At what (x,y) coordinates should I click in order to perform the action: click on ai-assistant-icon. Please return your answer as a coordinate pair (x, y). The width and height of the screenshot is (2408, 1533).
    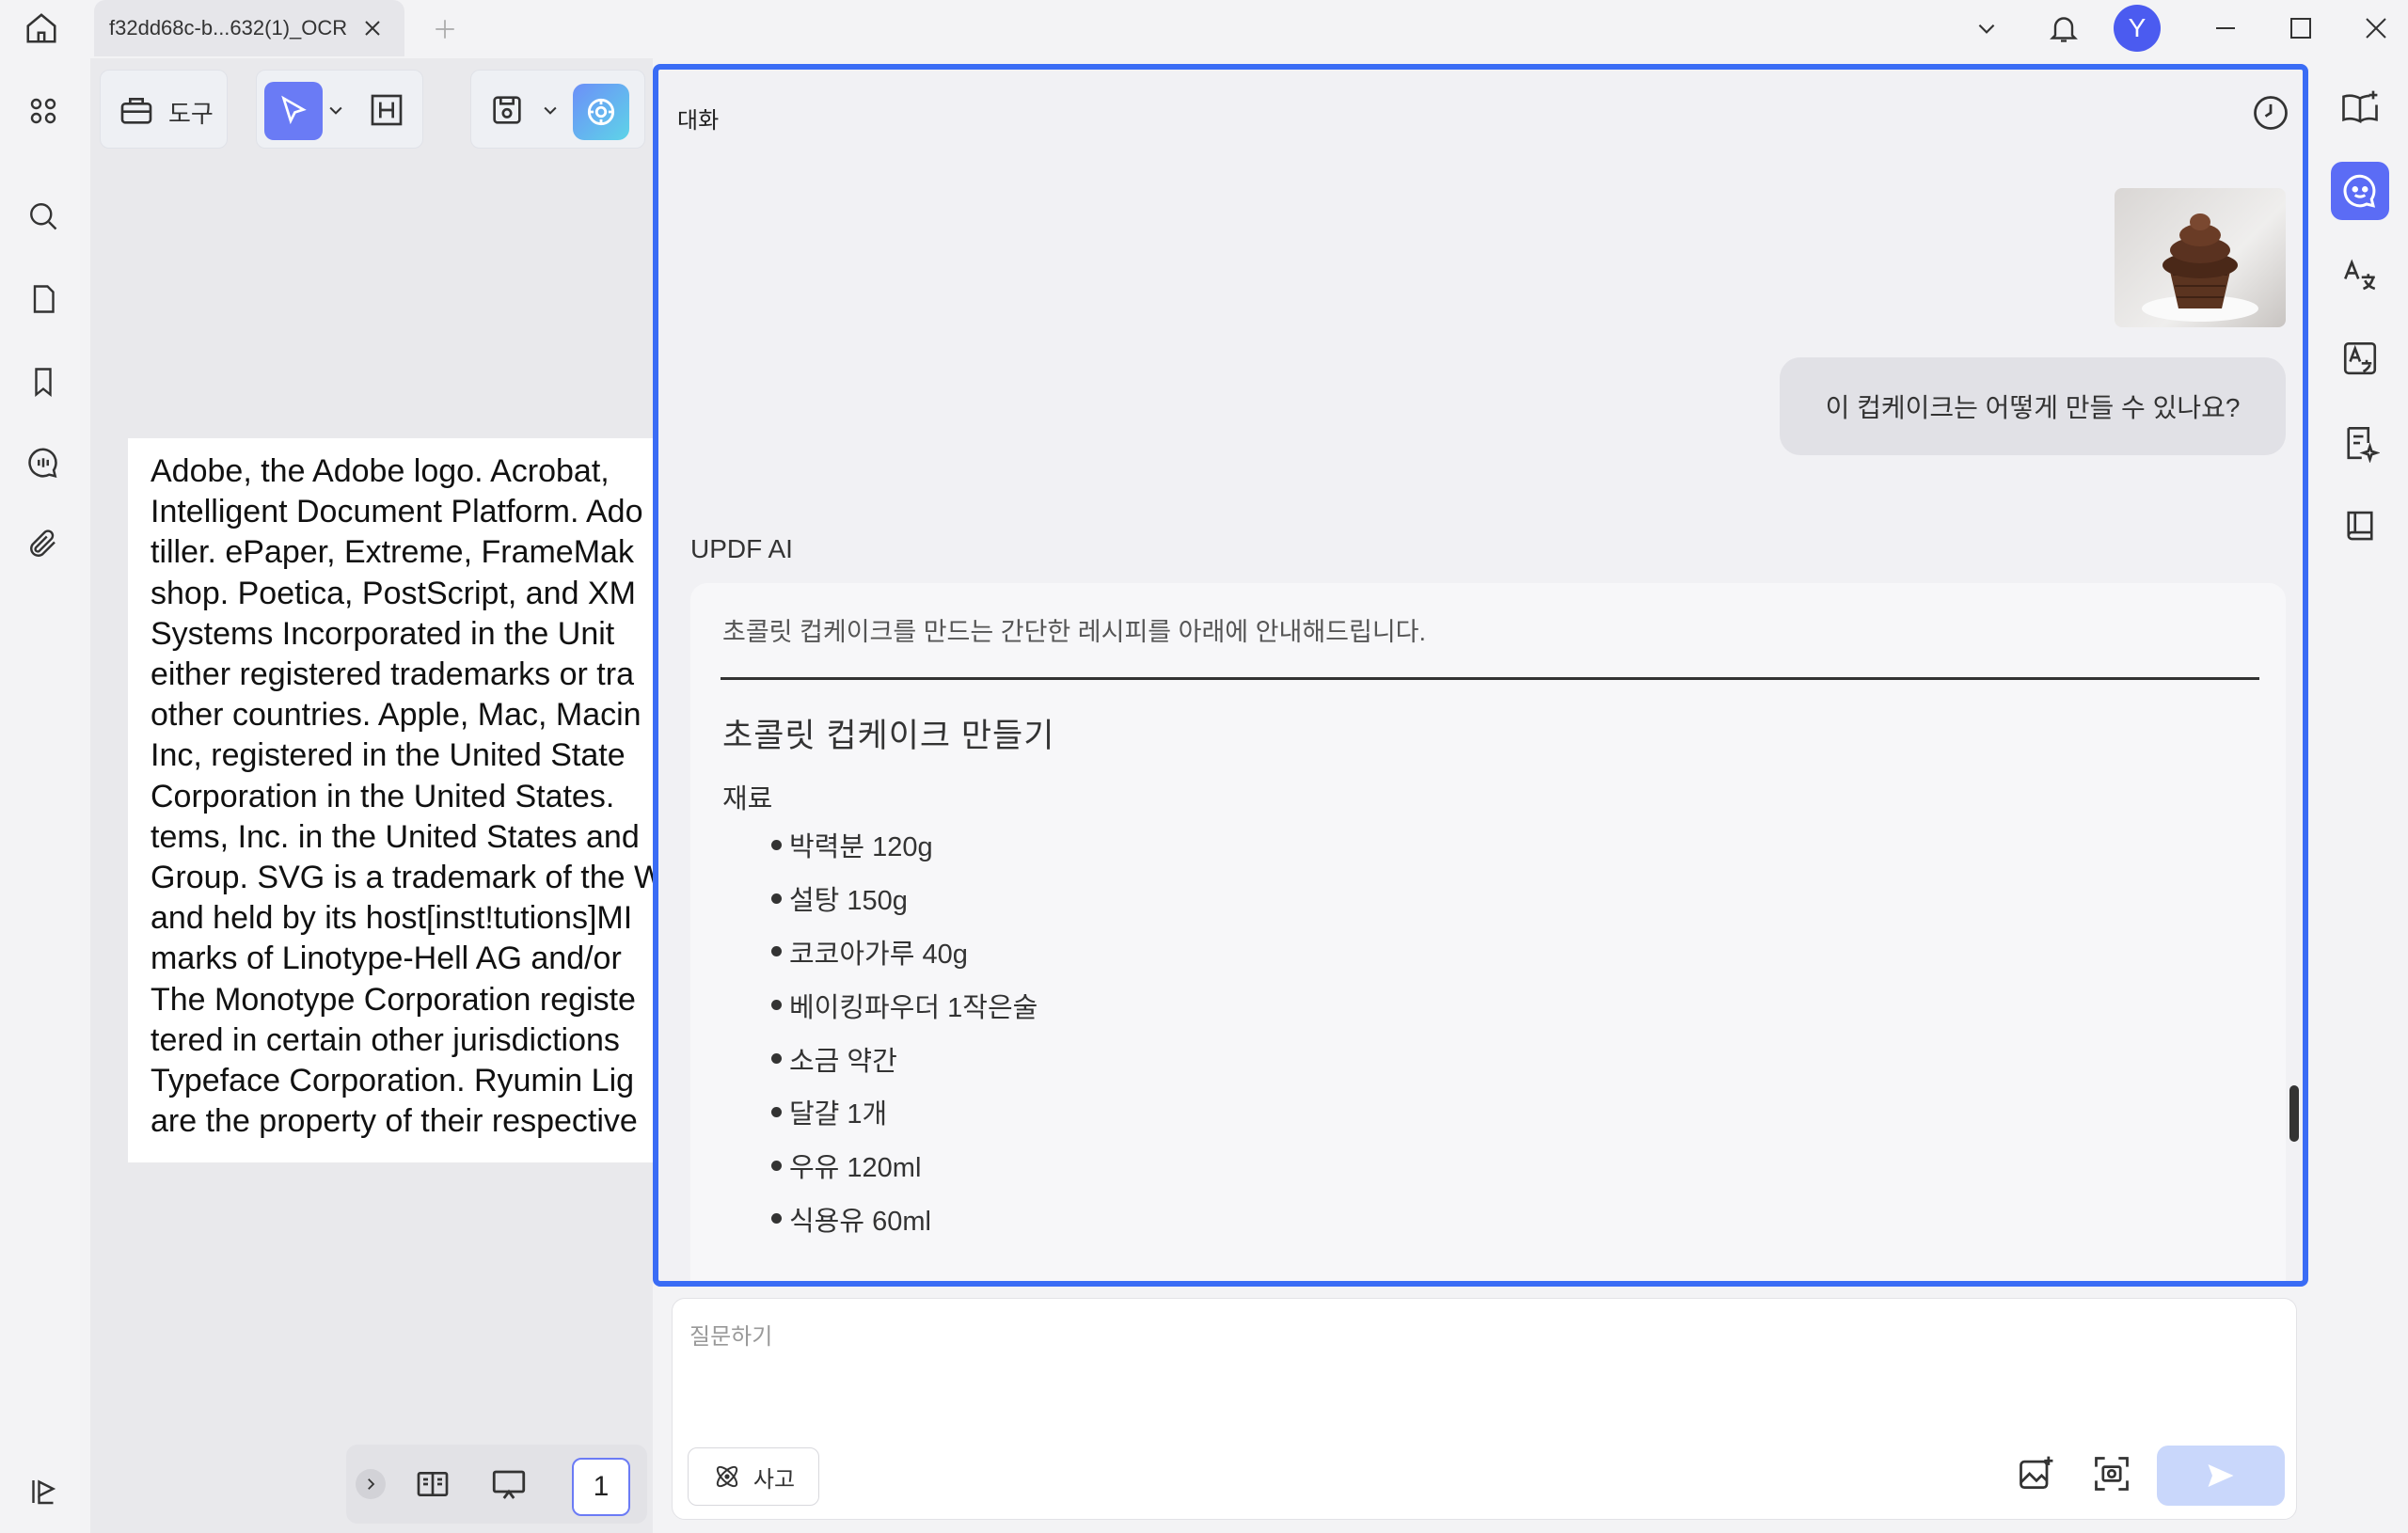
    Looking at the image, I should click on (601, 112).